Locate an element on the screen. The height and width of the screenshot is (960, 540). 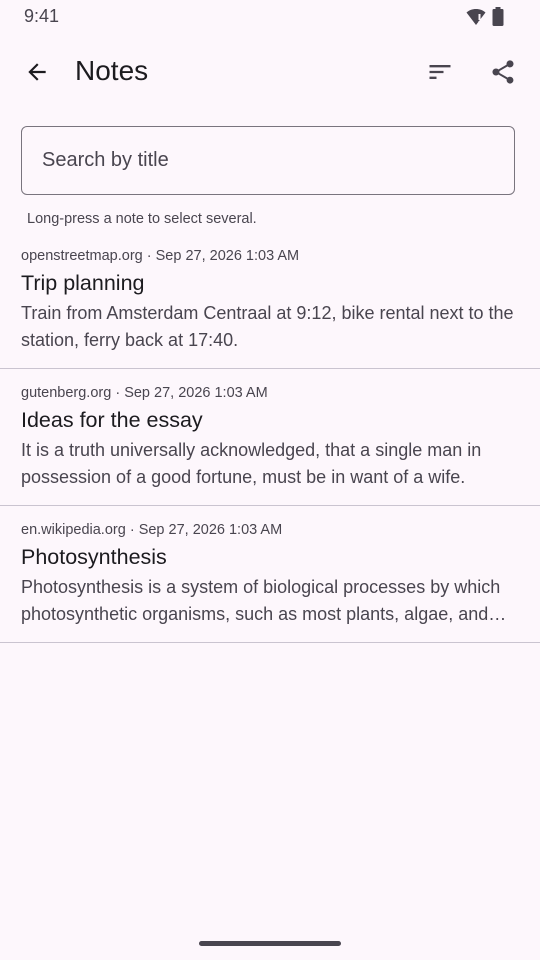
sort-icon is located at coordinates (440, 74).